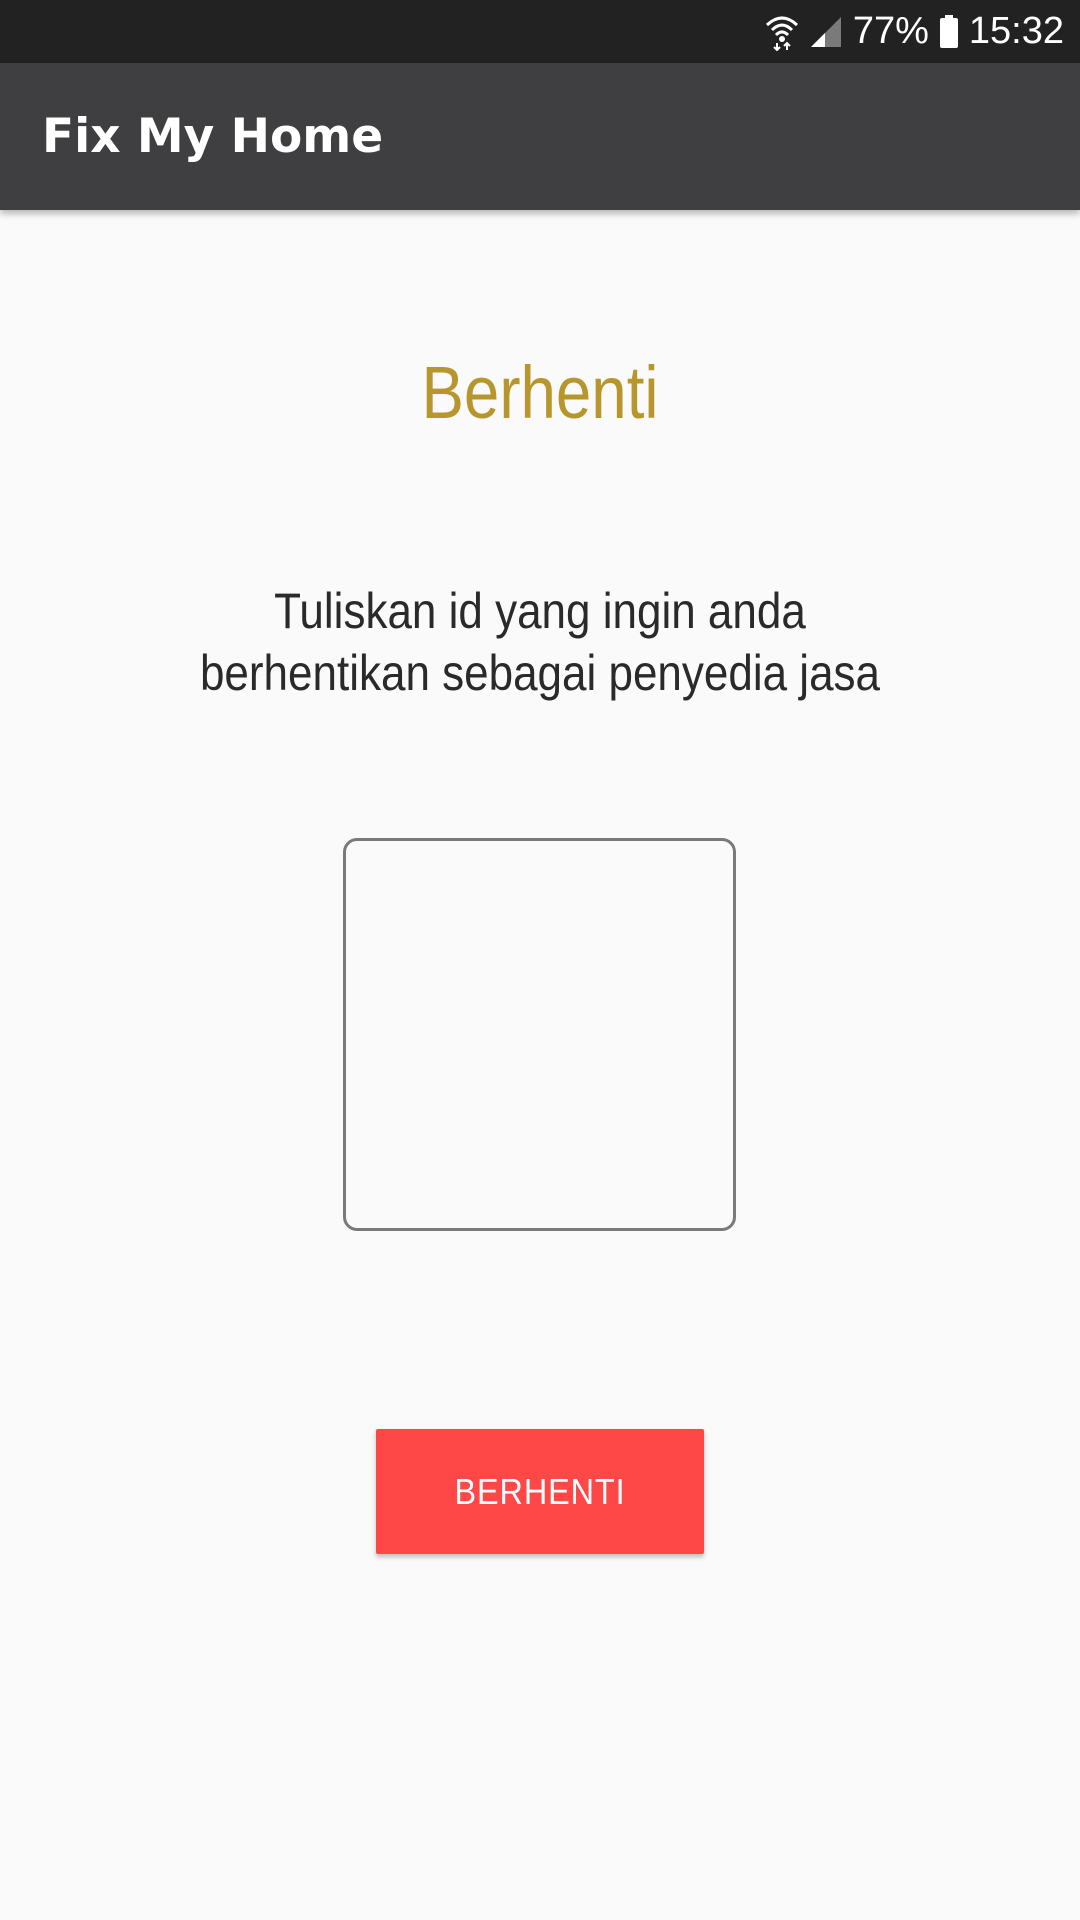  Describe the element at coordinates (1016, 31) in the screenshot. I see `status-time: 15:32` at that location.